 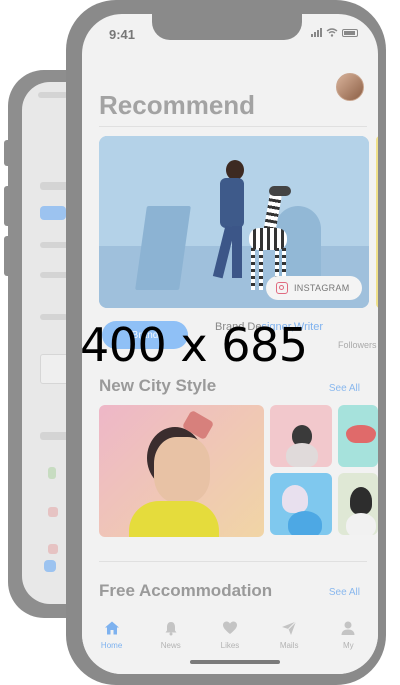 What do you see at coordinates (122, 34) in the screenshot?
I see `status-time: 9:41` at bounding box center [122, 34].